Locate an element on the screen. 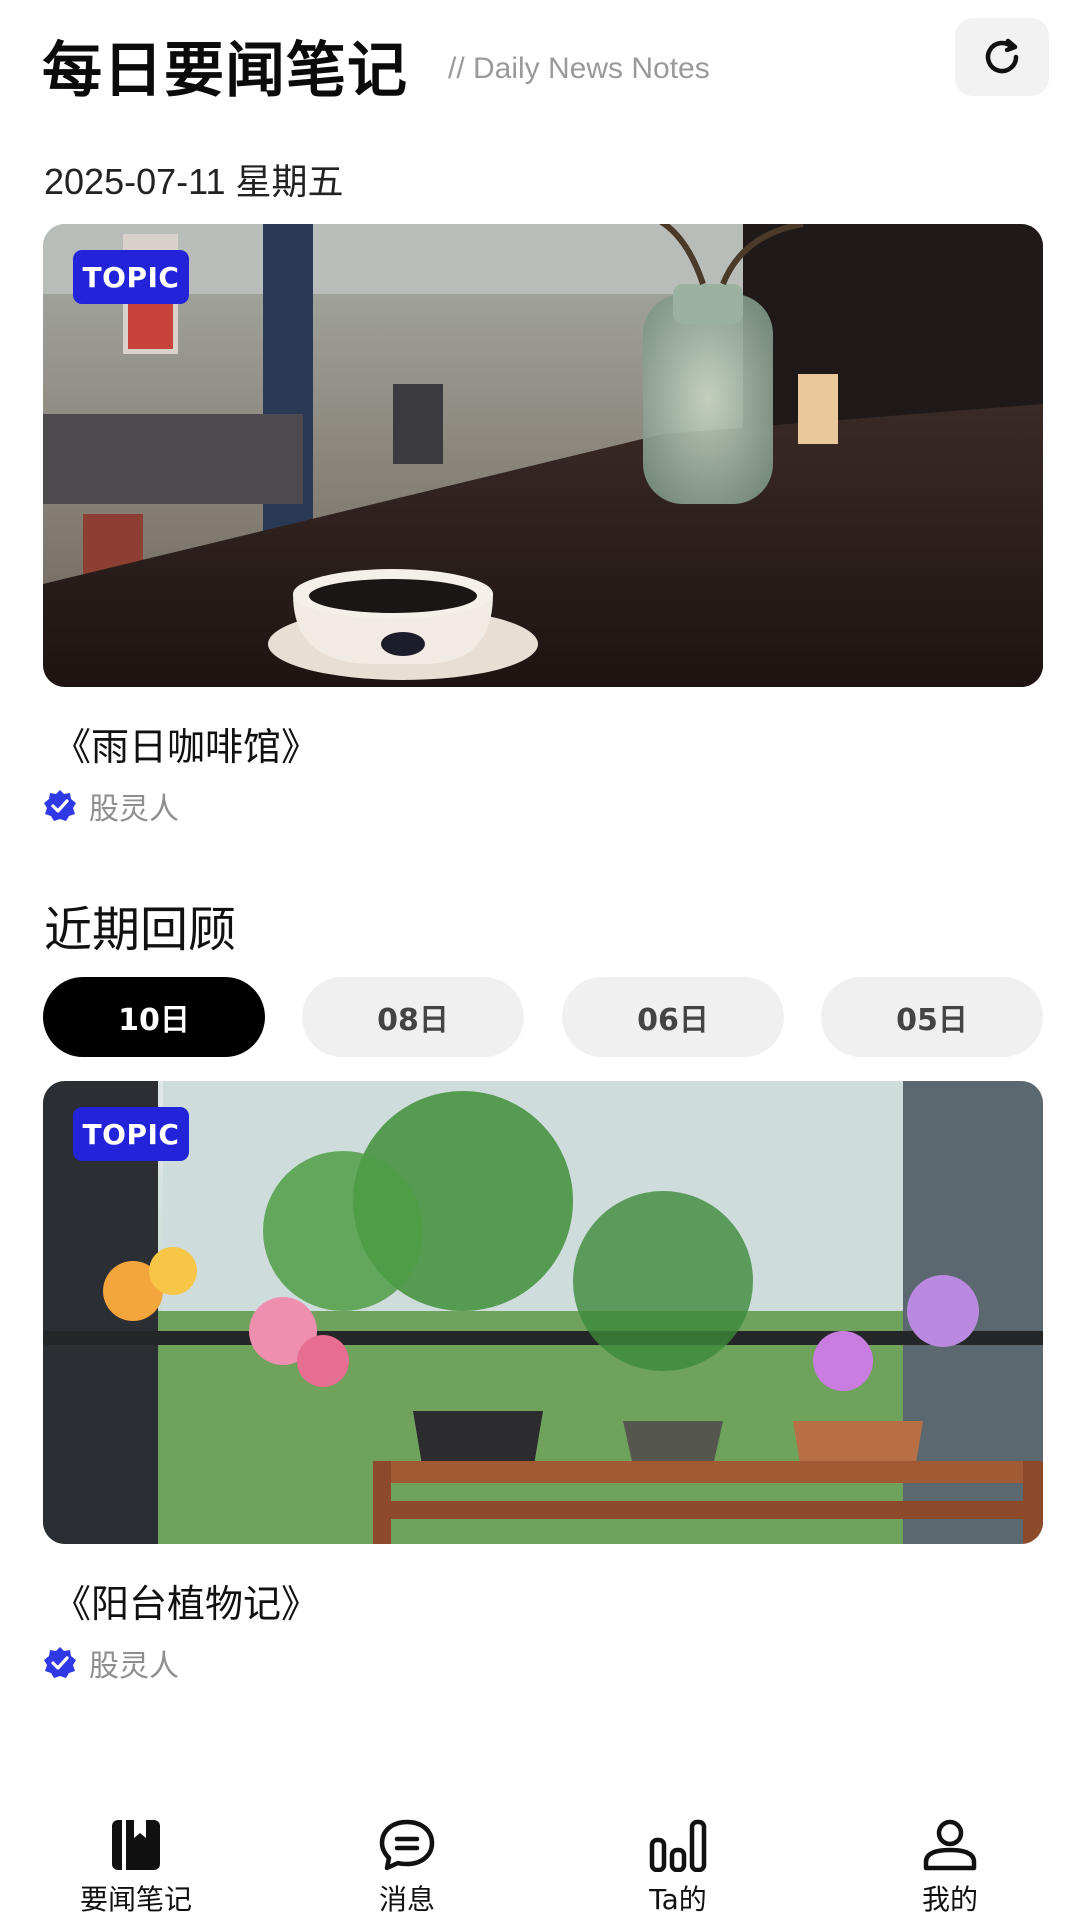 This screenshot has height=1920, width=1080. date-pill-10: 10日 is located at coordinates (154, 1017).